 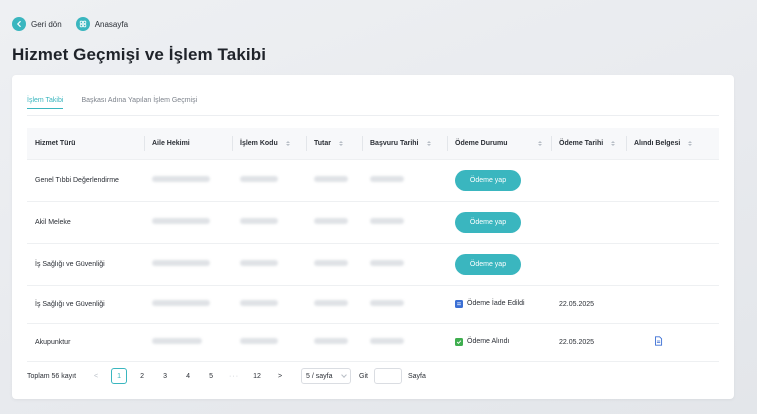 I want to click on chevron-down-icon, so click(x=344, y=375).